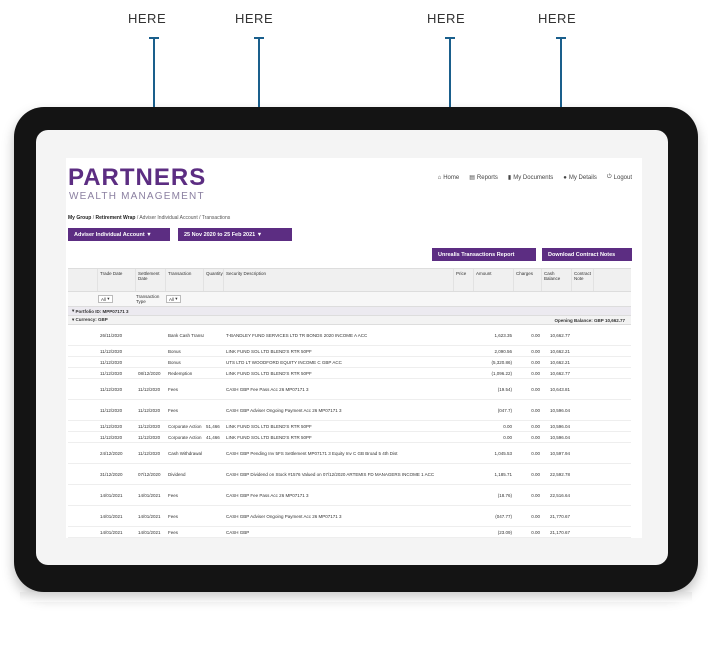 This screenshot has width=708, height=651. What do you see at coordinates (168, 218) in the screenshot?
I see `breadcrumb-account: Adviser Individual Account` at bounding box center [168, 218].